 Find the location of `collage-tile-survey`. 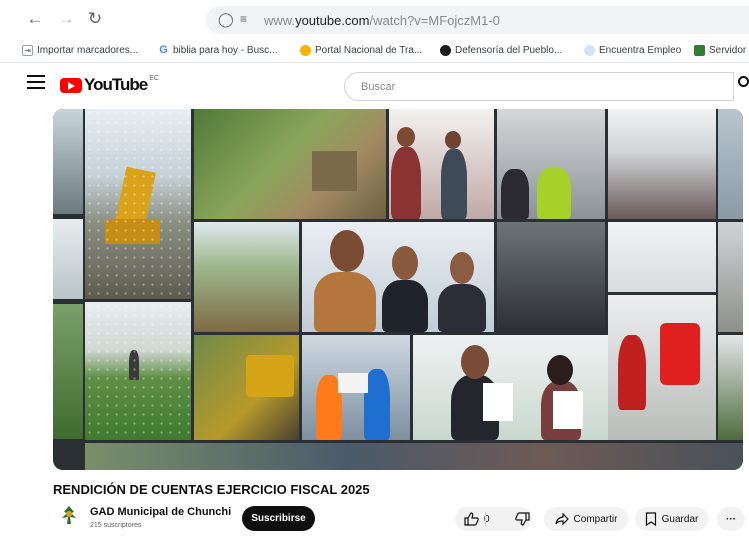

collage-tile-survey is located at coordinates (441, 164).